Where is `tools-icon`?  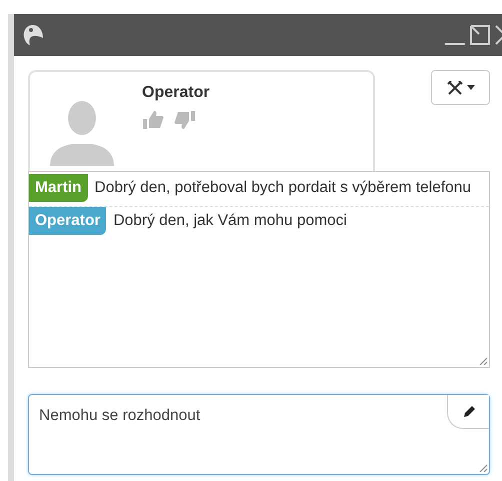 tools-icon is located at coordinates (454, 87).